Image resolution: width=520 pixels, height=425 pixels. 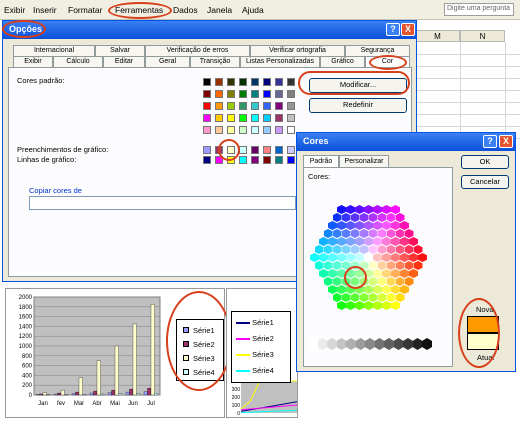 What do you see at coordinates (219, 10) in the screenshot?
I see `menu-janela: Janela` at bounding box center [219, 10].